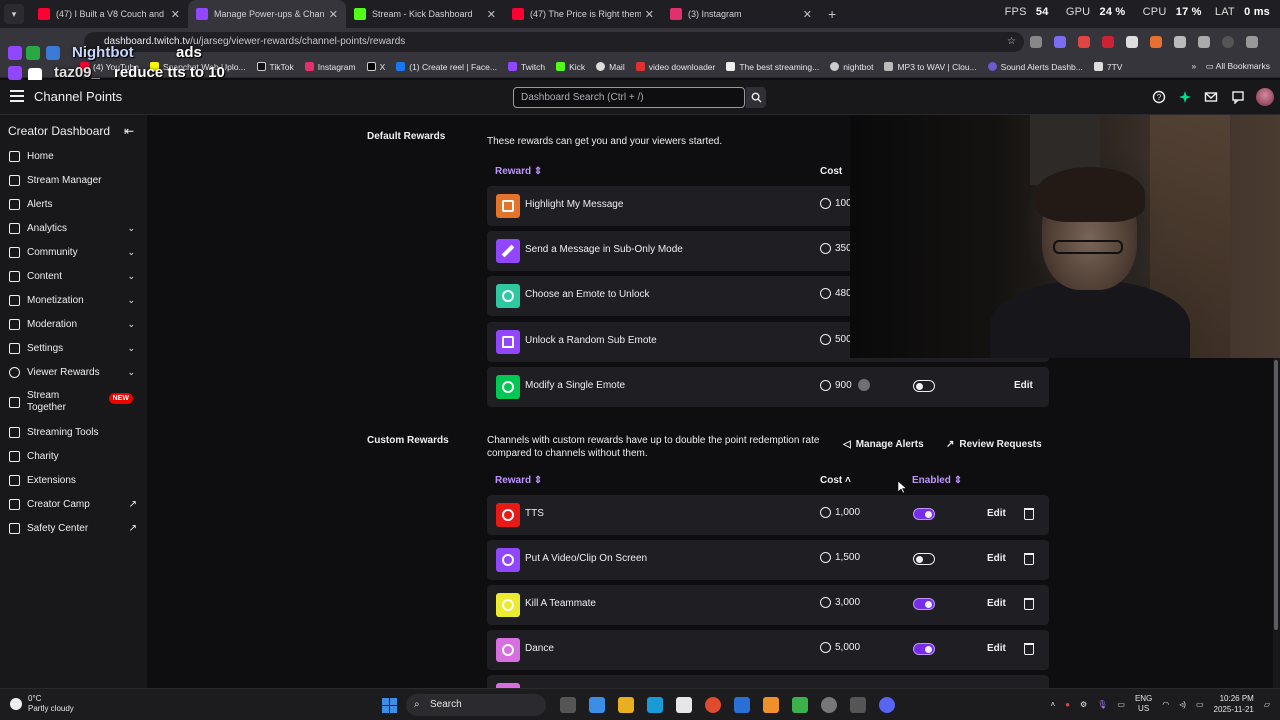 This screenshot has height=720, width=1280. What do you see at coordinates (73, 402) in the screenshot?
I see `sidebar-item-stream-together: Stream Together NEW` at bounding box center [73, 402].